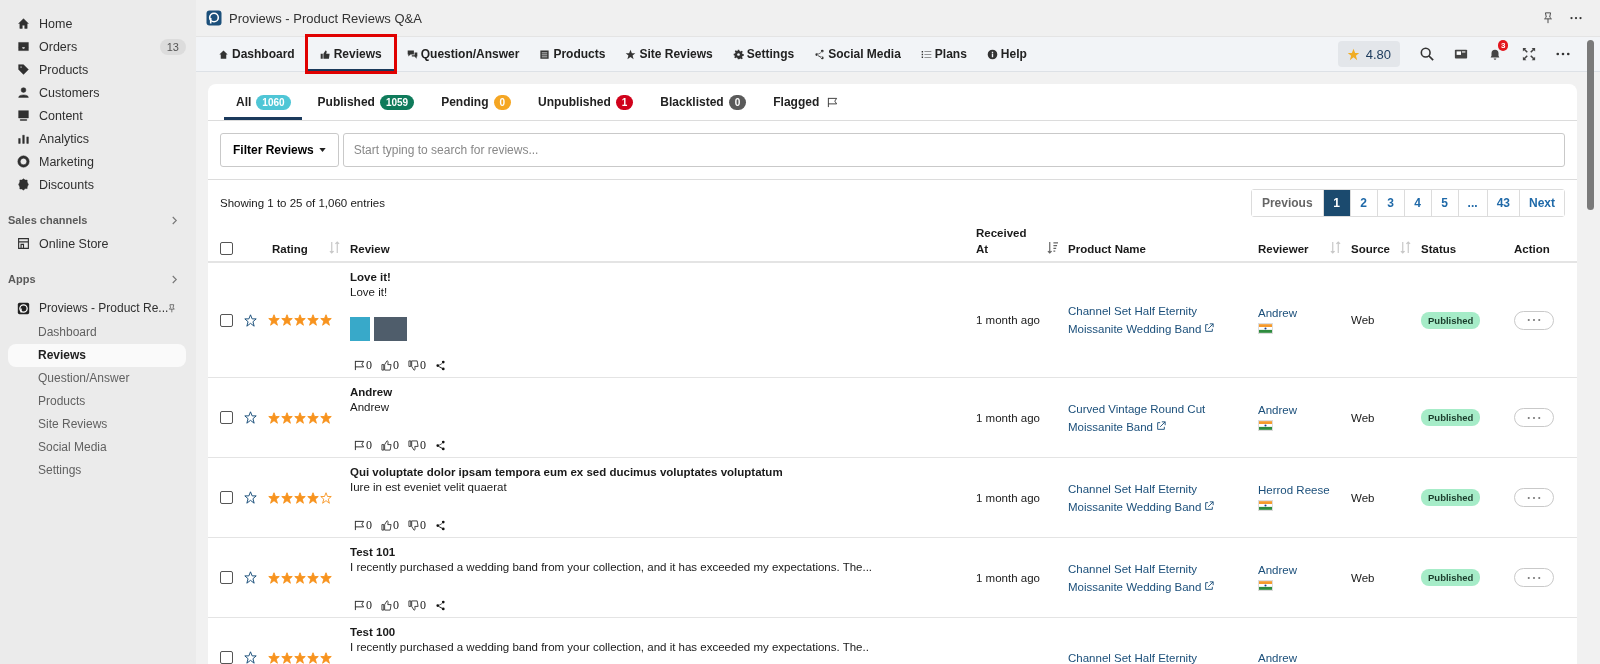  What do you see at coordinates (1006, 54) in the screenshot?
I see `nav-tab: Help` at bounding box center [1006, 54].